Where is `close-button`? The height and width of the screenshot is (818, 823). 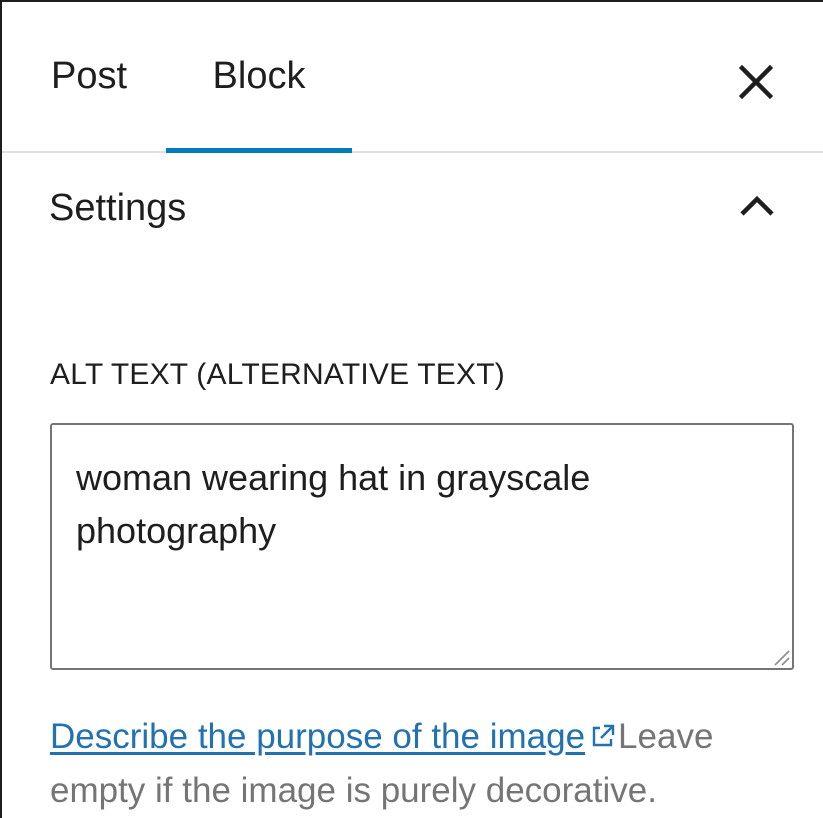
close-button is located at coordinates (756, 82).